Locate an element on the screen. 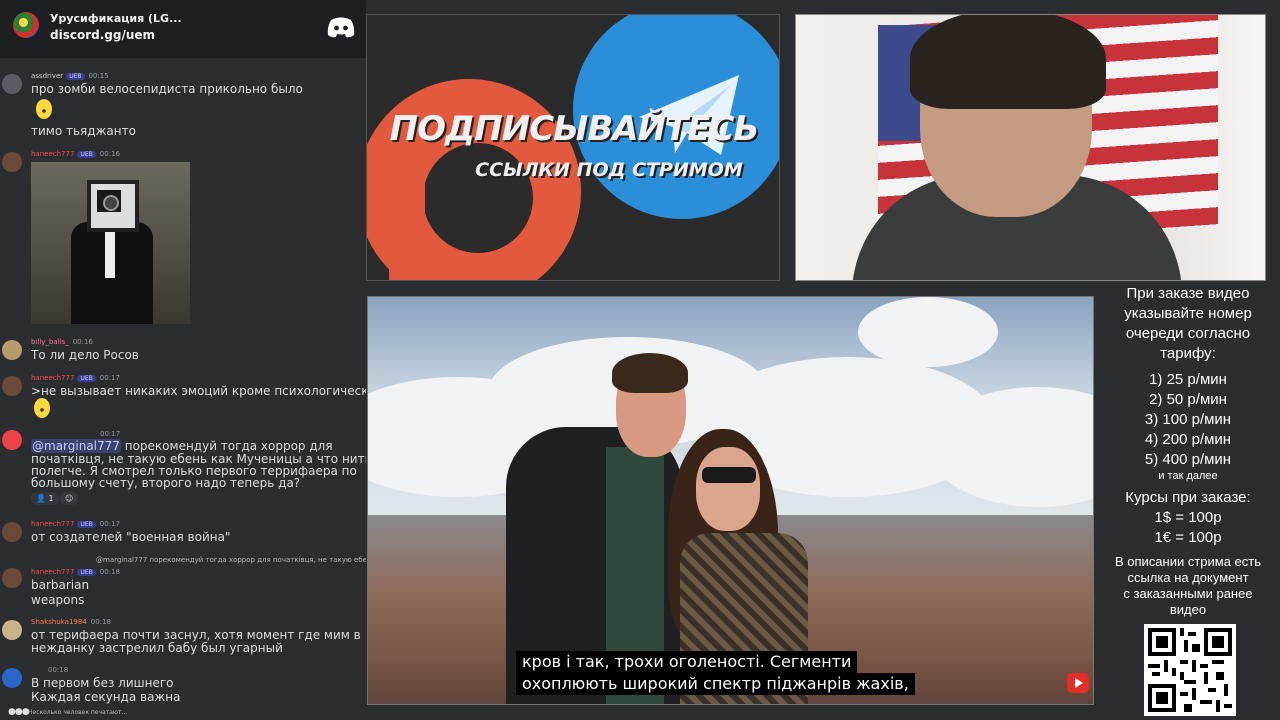 The image size is (1280, 720). typing-dots-icon: ●●● is located at coordinates (19, 712).